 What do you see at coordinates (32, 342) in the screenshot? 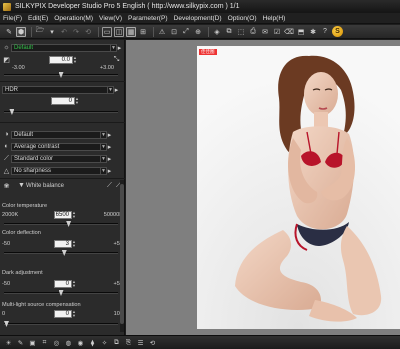
I see `comment-icon: ▣` at bounding box center [32, 342].